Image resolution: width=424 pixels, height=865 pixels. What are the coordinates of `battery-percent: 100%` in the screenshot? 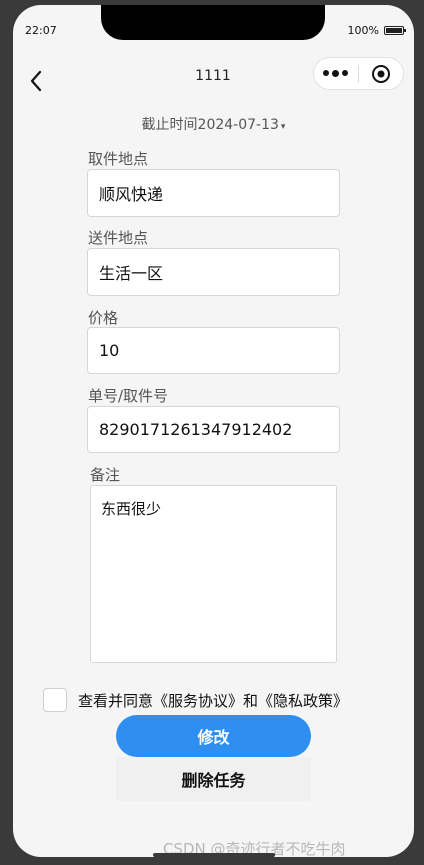 It's located at (363, 30).